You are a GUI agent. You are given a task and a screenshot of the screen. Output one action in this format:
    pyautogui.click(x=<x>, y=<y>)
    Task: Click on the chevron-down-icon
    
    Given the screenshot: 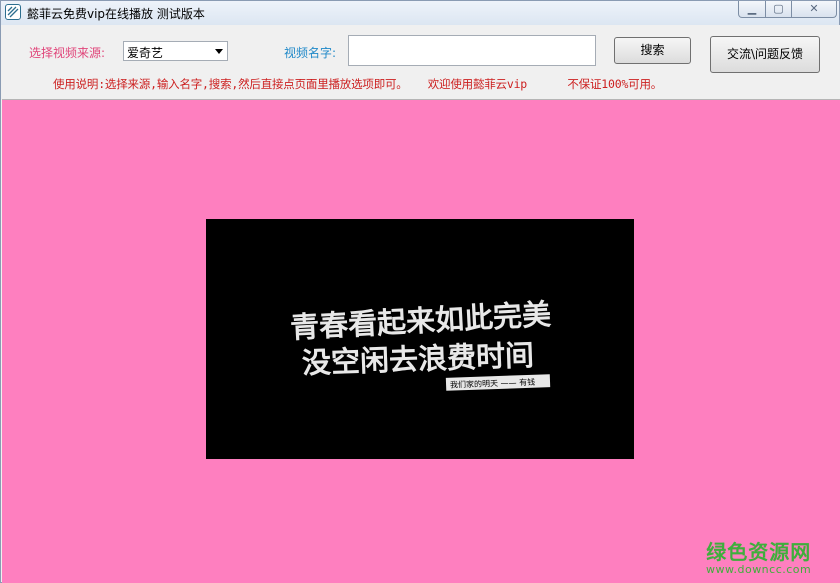 What is the action you would take?
    pyautogui.click(x=219, y=51)
    